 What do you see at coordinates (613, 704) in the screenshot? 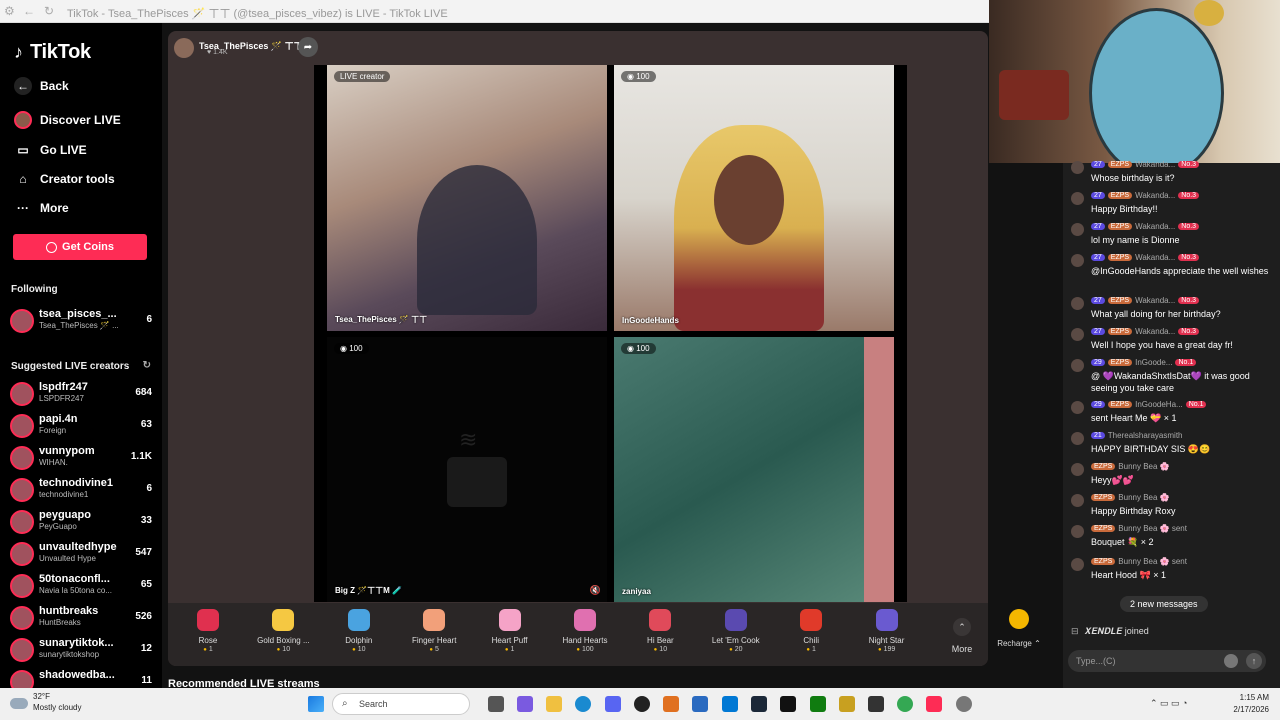
I see `discord-icon` at bounding box center [613, 704].